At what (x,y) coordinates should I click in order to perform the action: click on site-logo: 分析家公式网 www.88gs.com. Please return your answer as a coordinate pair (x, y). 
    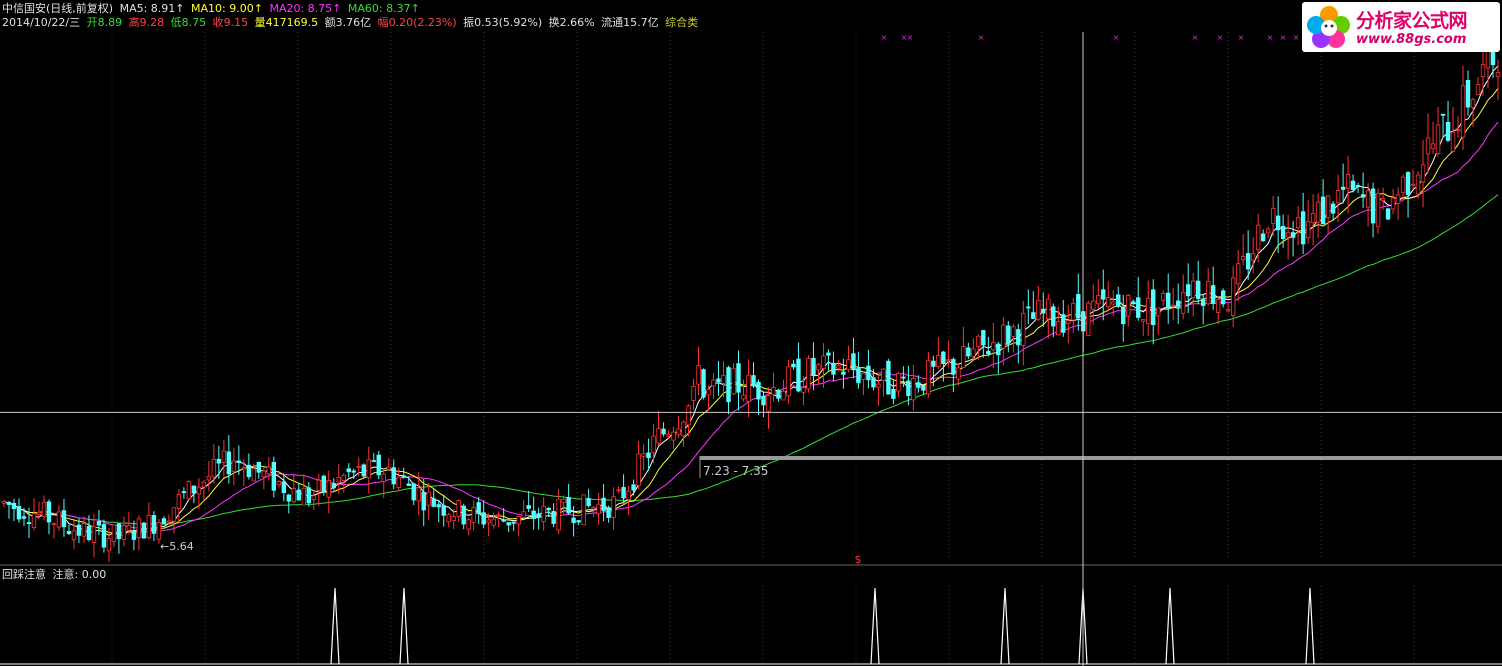
    Looking at the image, I should click on (1401, 27).